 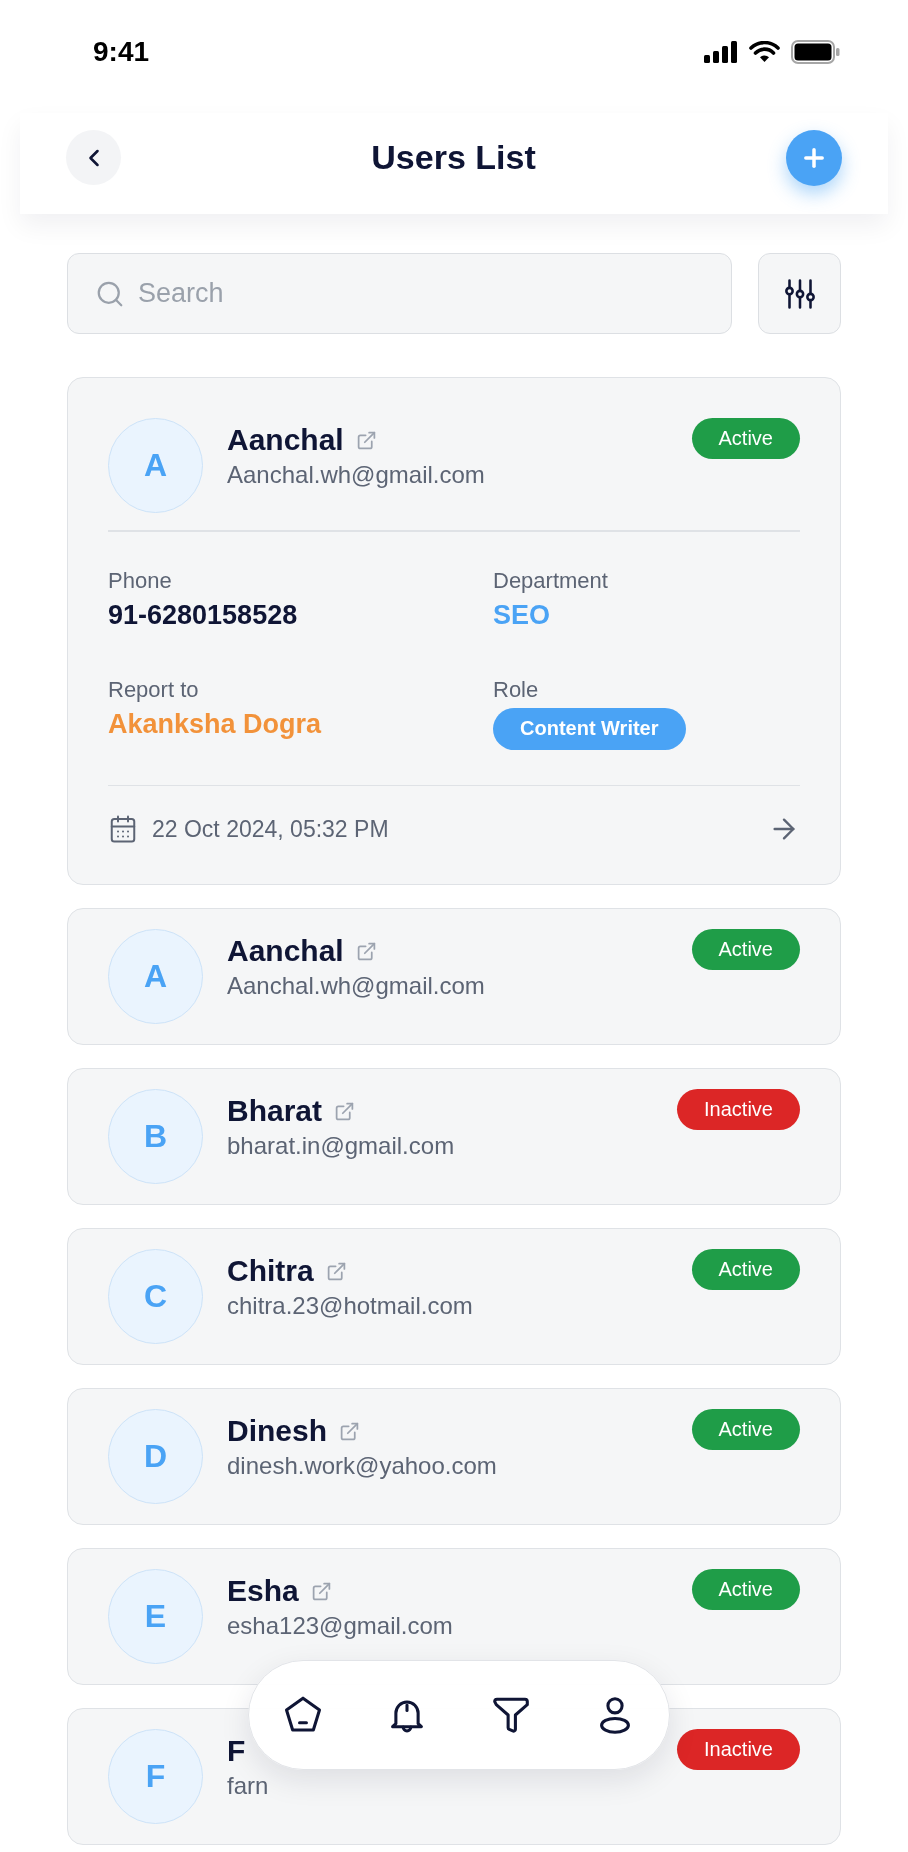 What do you see at coordinates (263, 1591) in the screenshot?
I see `user-name: Esha` at bounding box center [263, 1591].